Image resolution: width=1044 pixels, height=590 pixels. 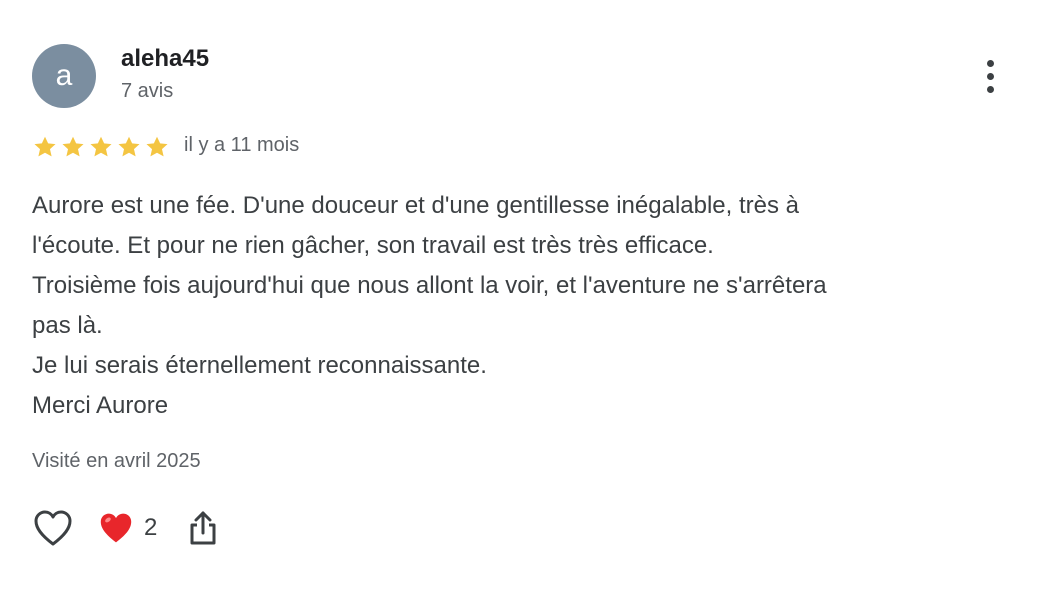 I want to click on reaction-button: 2, so click(x=127, y=528).